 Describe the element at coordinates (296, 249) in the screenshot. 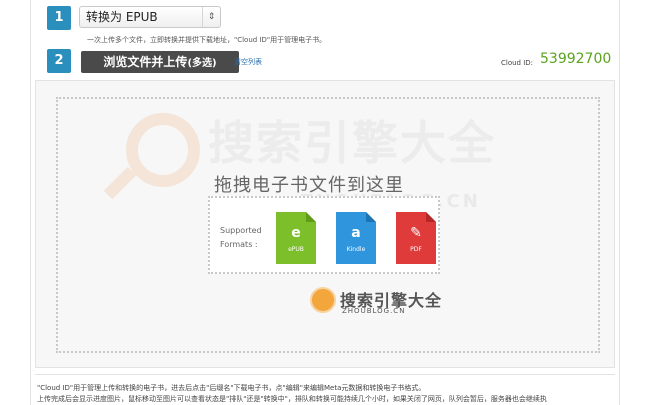

I see `epub-format-name: ePUB` at that location.